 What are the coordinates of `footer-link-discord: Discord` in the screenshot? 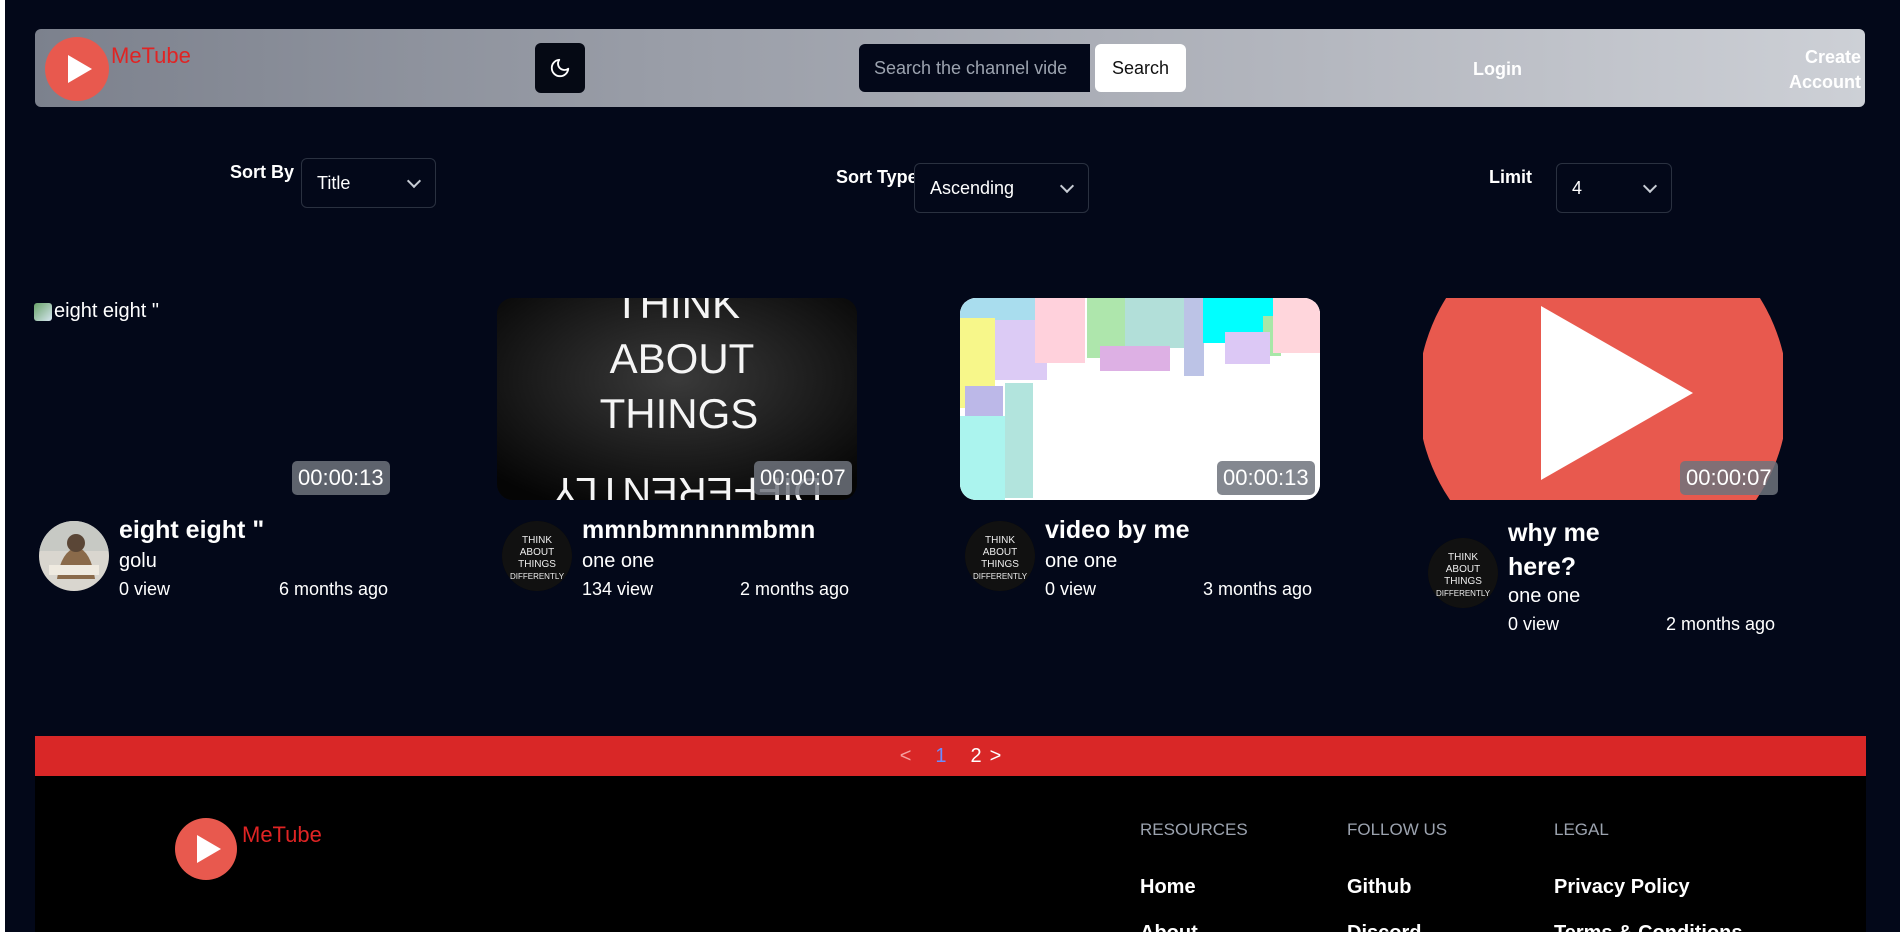 It's located at (1384, 927).